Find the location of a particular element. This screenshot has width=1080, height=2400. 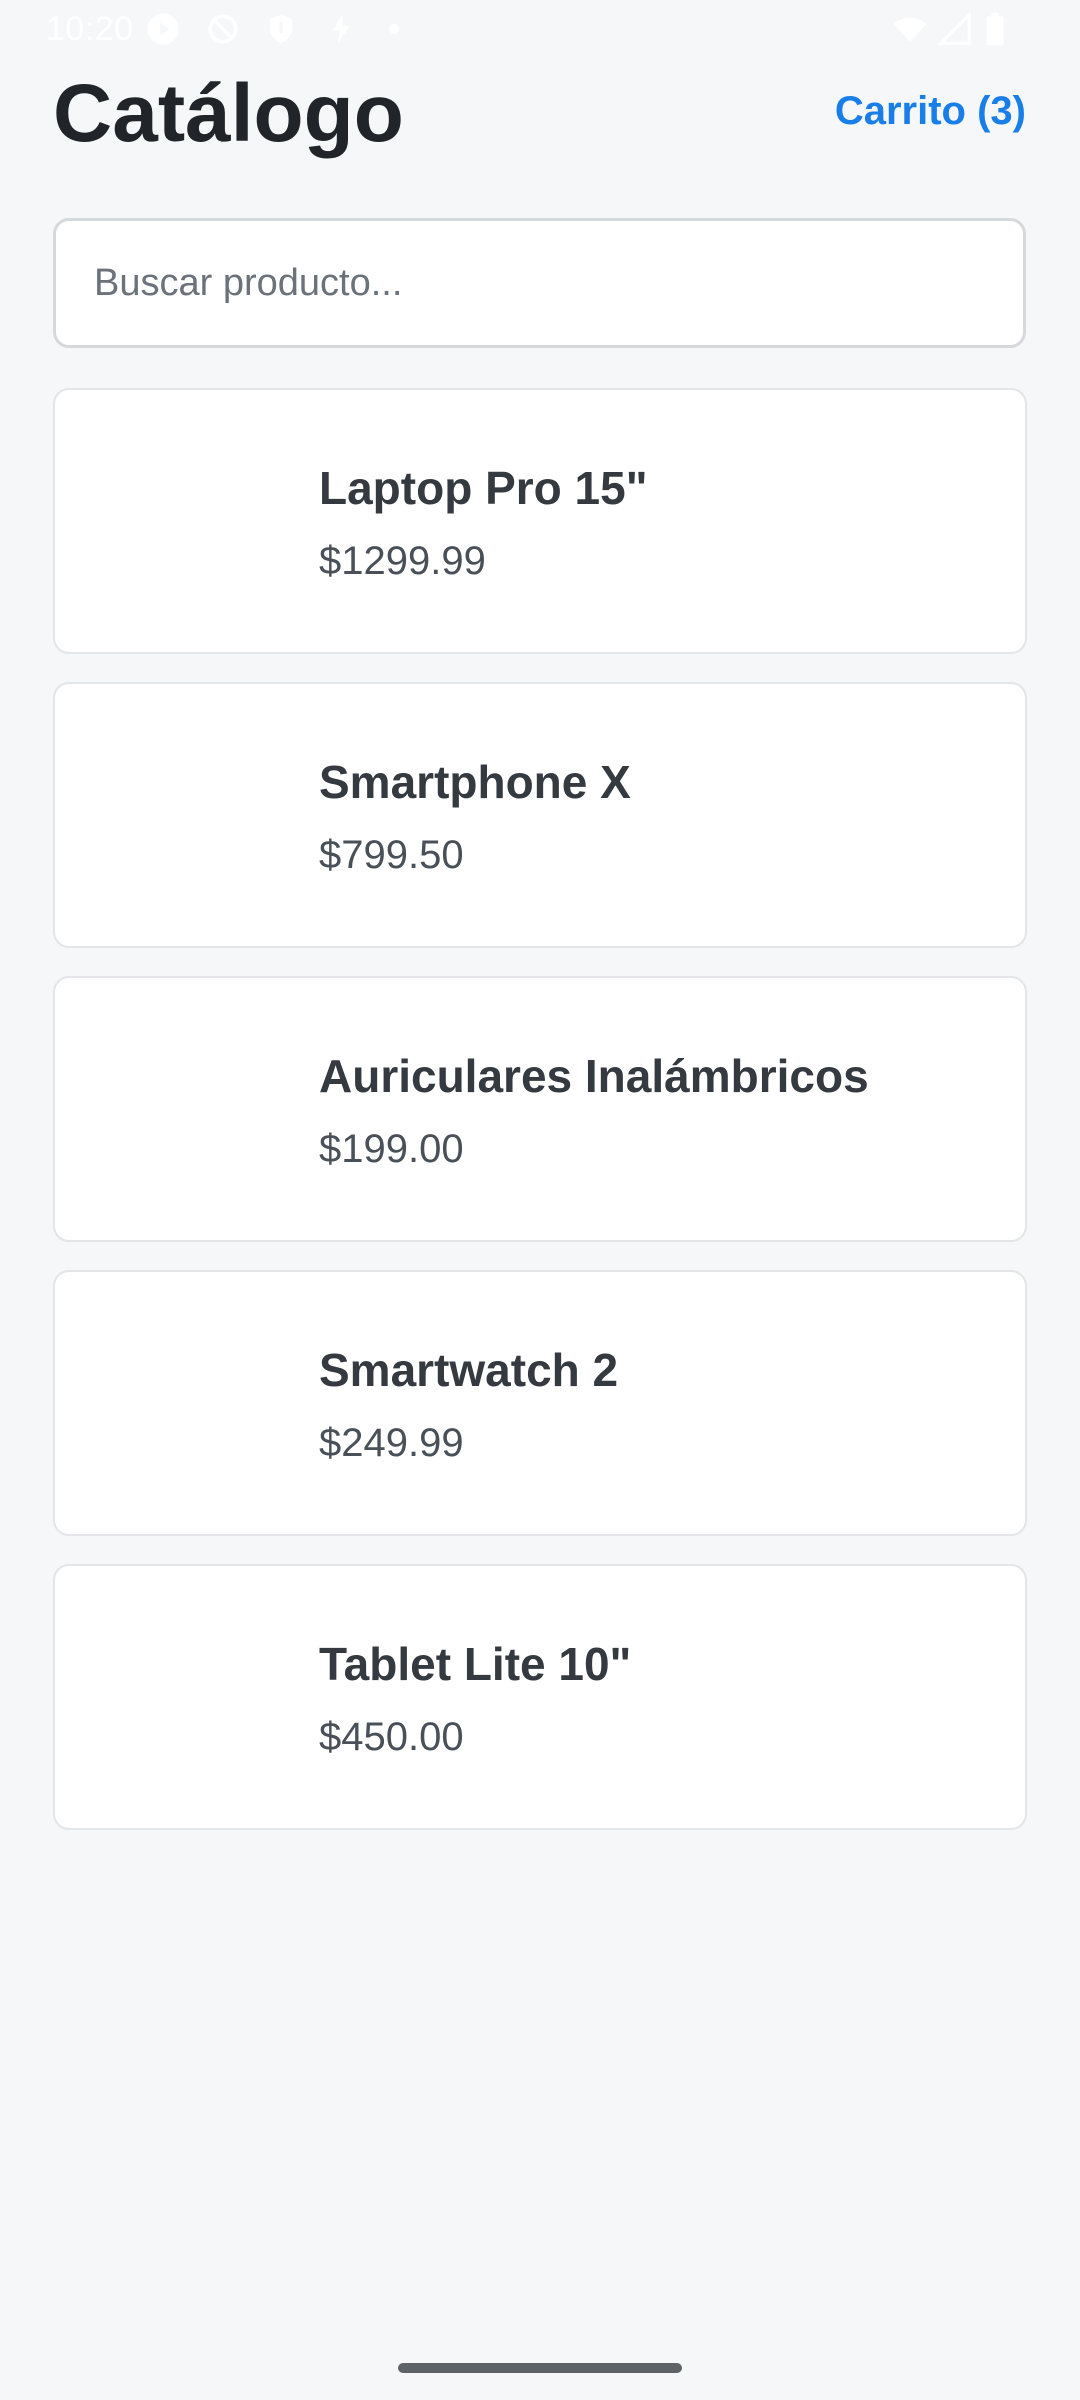

dot-icon is located at coordinates (394, 29).